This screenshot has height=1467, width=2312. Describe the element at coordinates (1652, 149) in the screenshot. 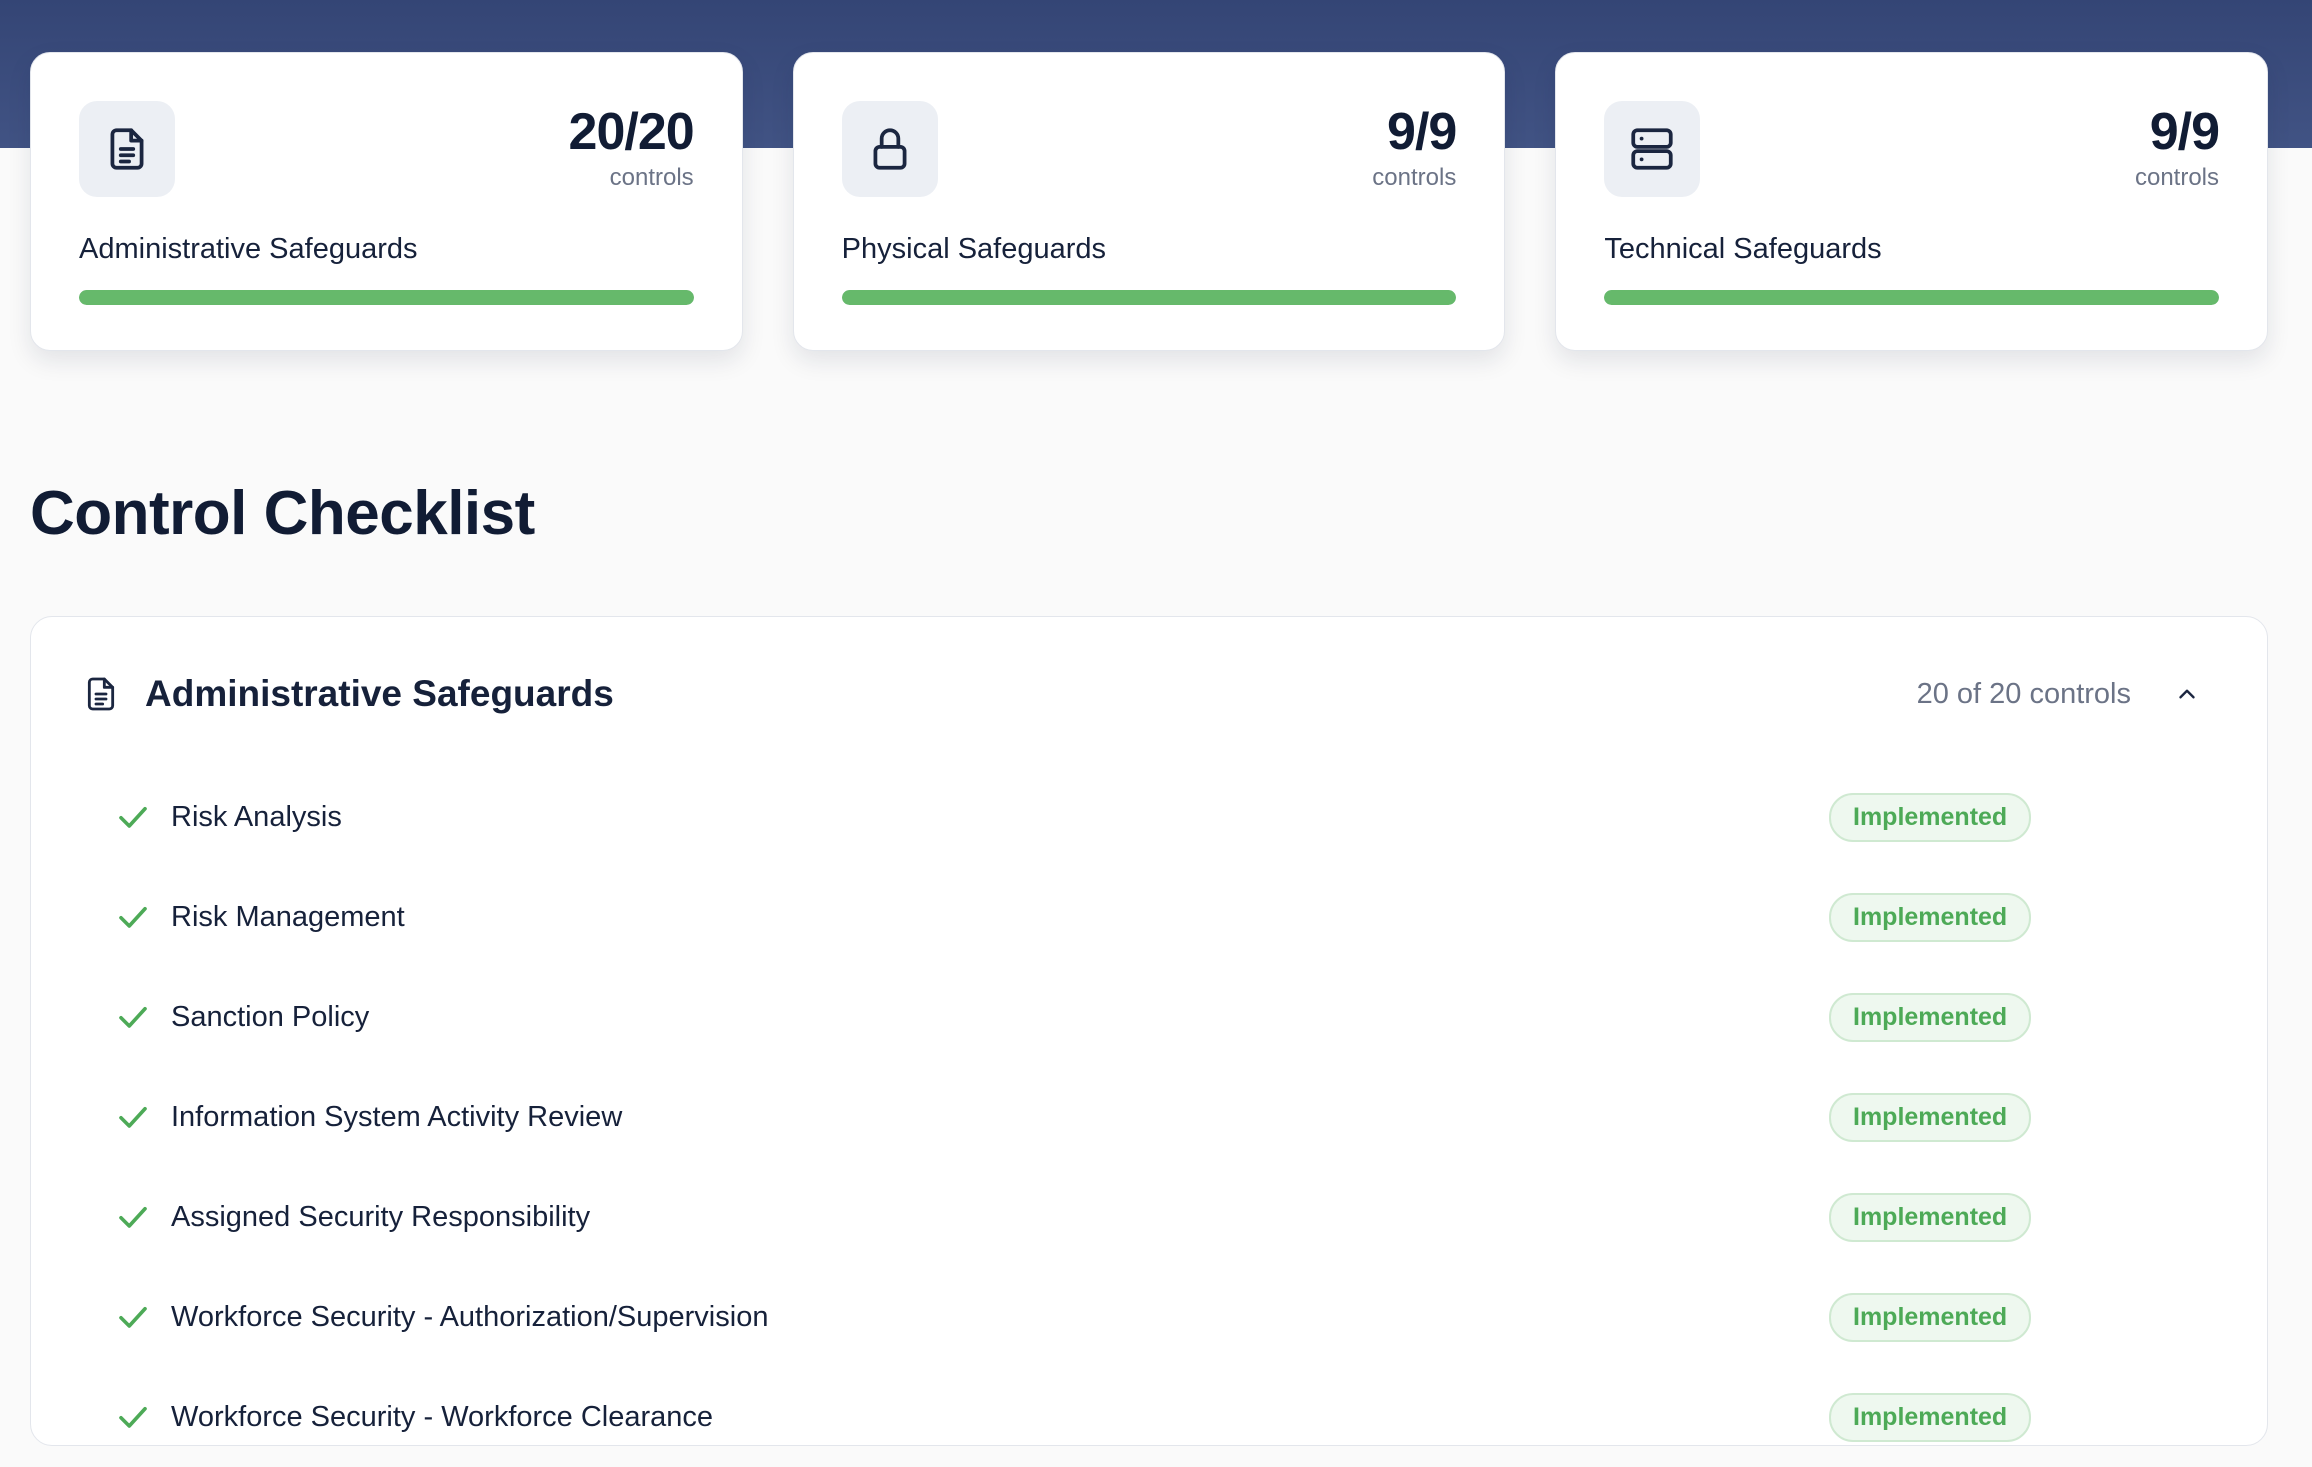

I see `server-icon` at that location.